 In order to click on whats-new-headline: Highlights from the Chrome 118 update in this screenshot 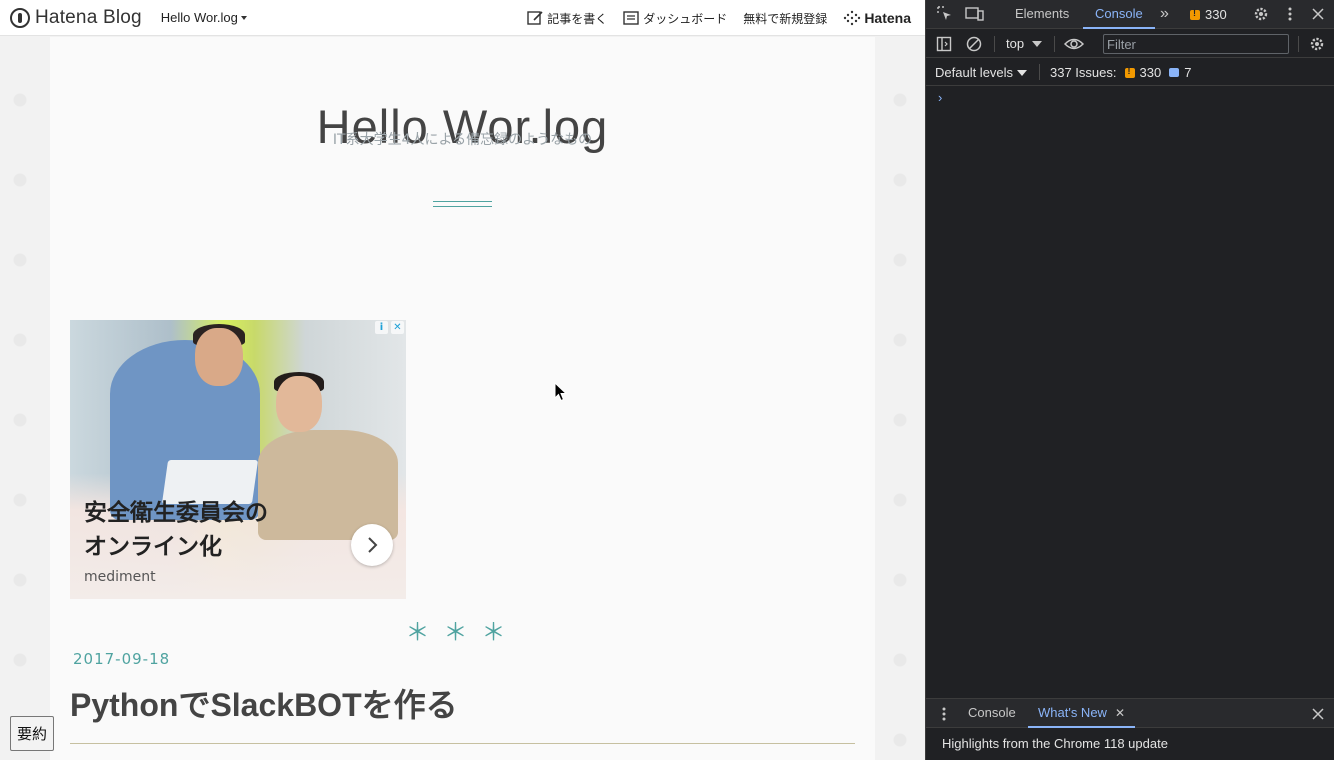, I will do `click(1055, 743)`.